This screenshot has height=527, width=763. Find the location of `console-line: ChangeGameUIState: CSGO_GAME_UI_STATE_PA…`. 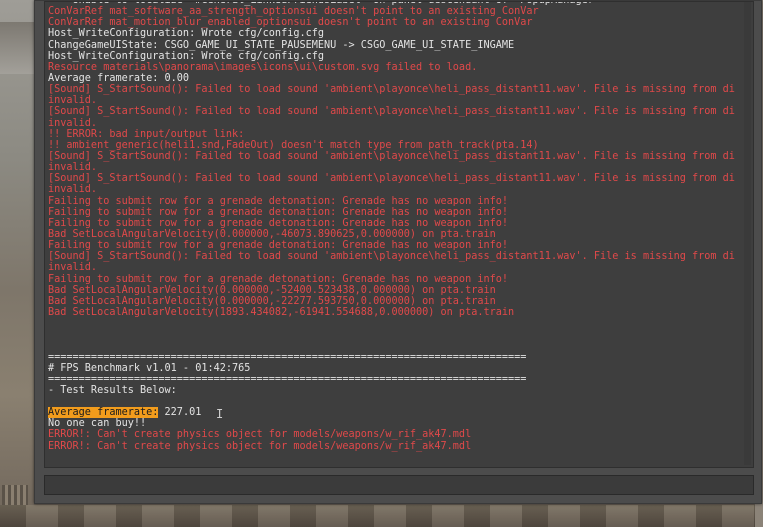

console-line: ChangeGameUIState: CSGO_GAME_UI_STATE_PA… is located at coordinates (281, 45).